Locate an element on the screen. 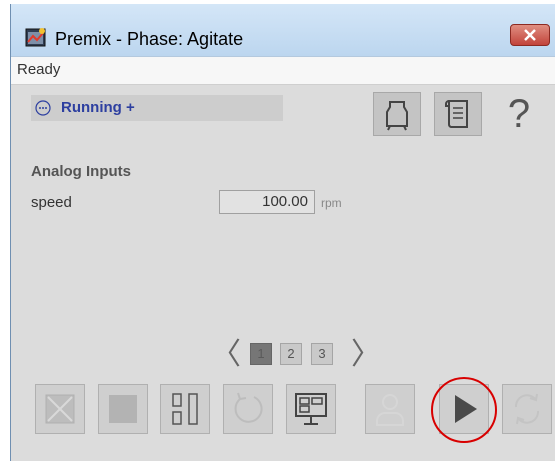  help-button: ? is located at coordinates (519, 114).